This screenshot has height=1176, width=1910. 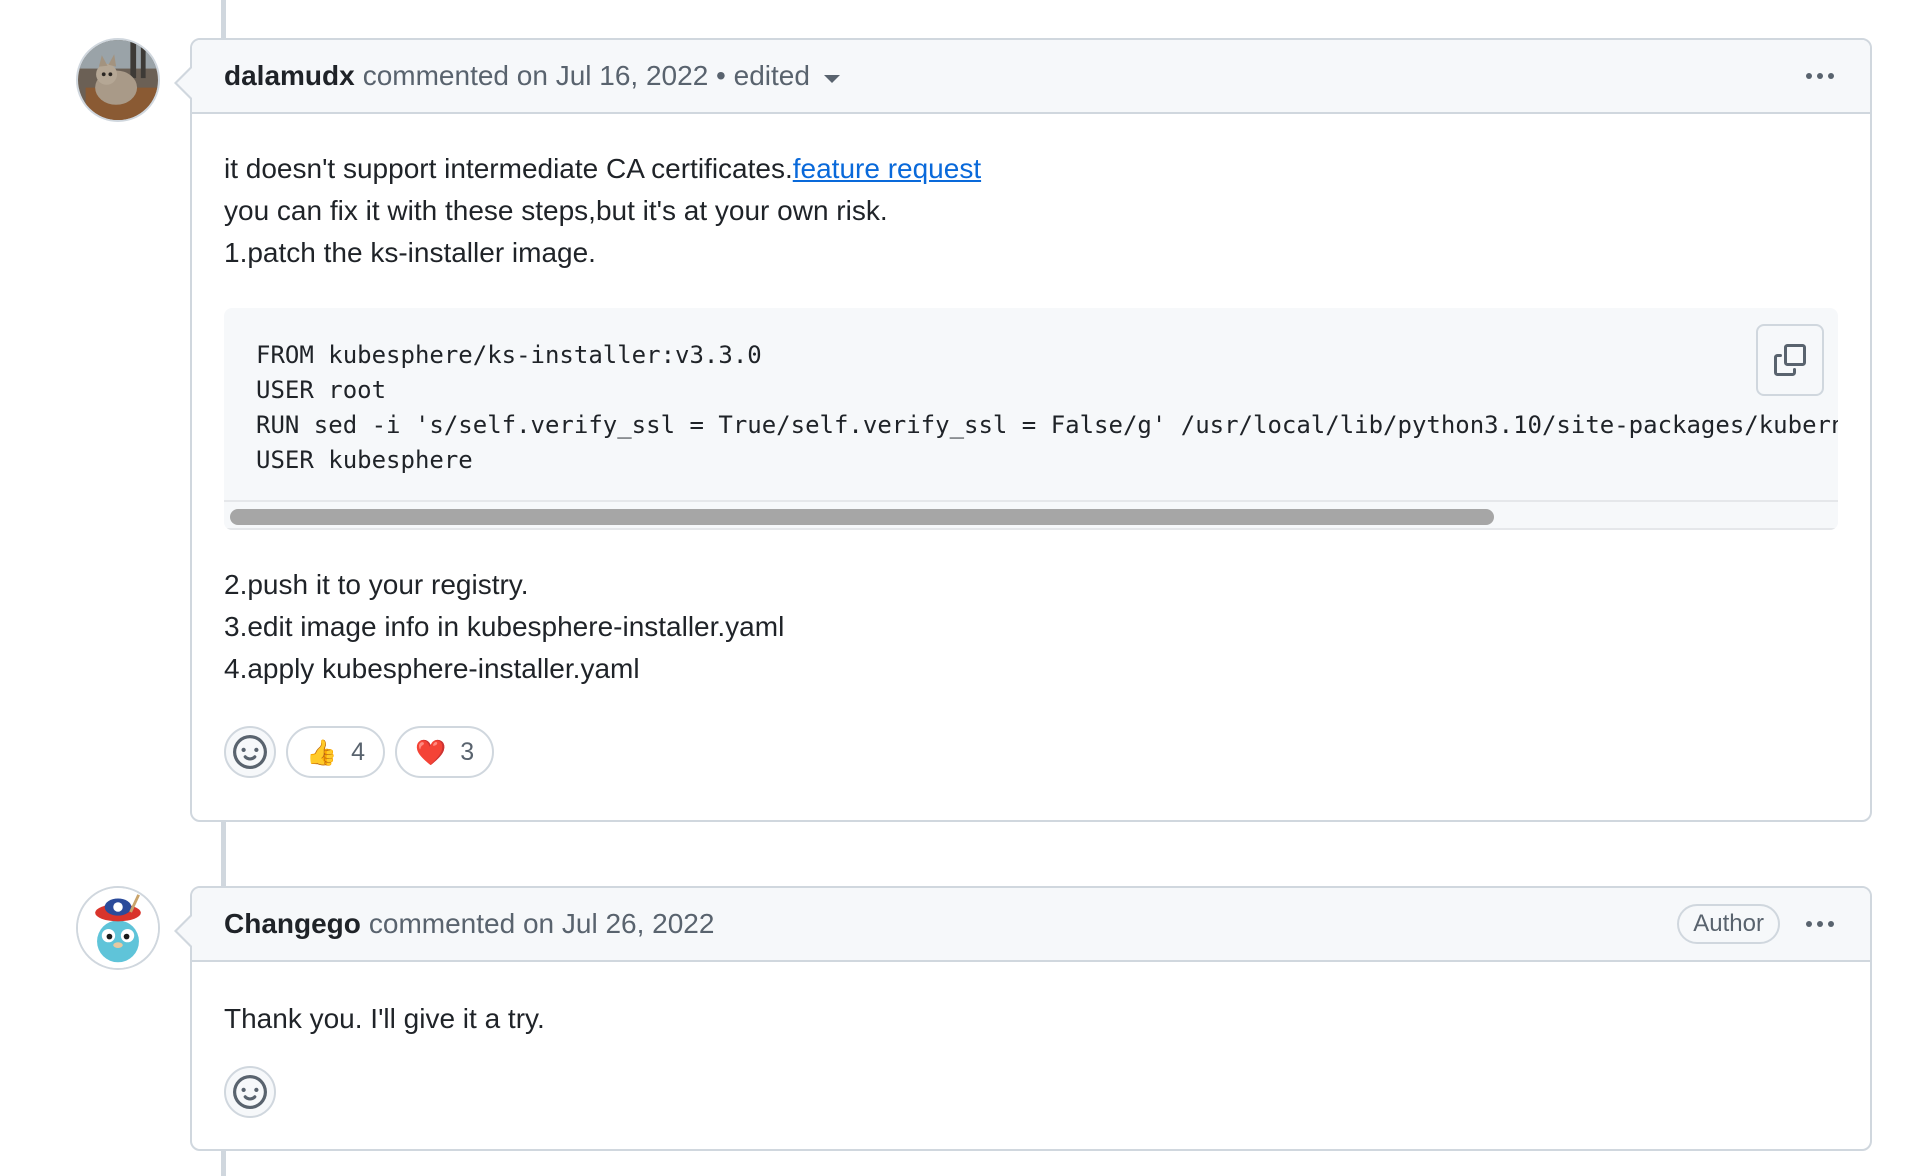 I want to click on heart-icon: ❤️, so click(x=431, y=752).